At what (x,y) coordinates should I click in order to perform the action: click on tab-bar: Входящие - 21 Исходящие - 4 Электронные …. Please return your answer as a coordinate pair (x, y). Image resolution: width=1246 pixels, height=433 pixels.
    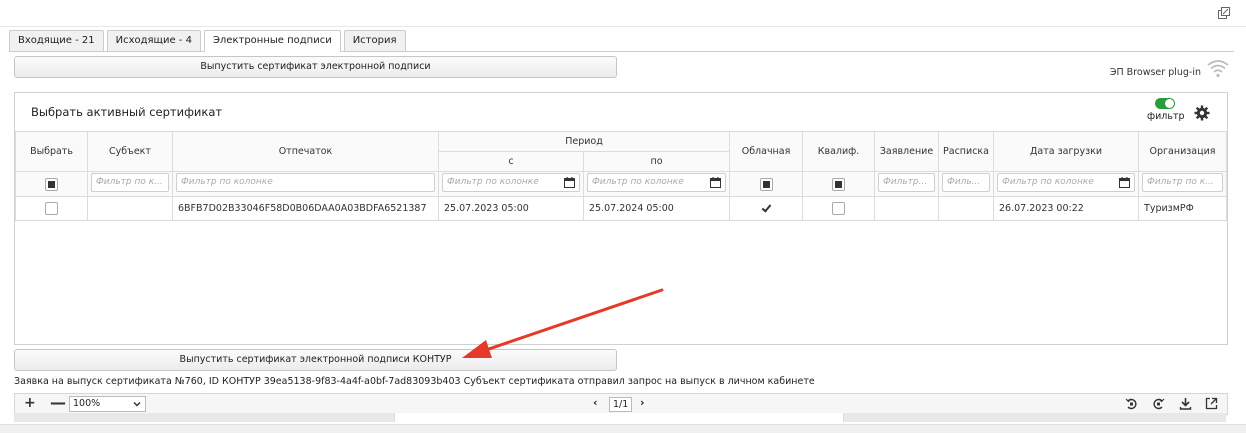
    Looking at the image, I should click on (209, 41).